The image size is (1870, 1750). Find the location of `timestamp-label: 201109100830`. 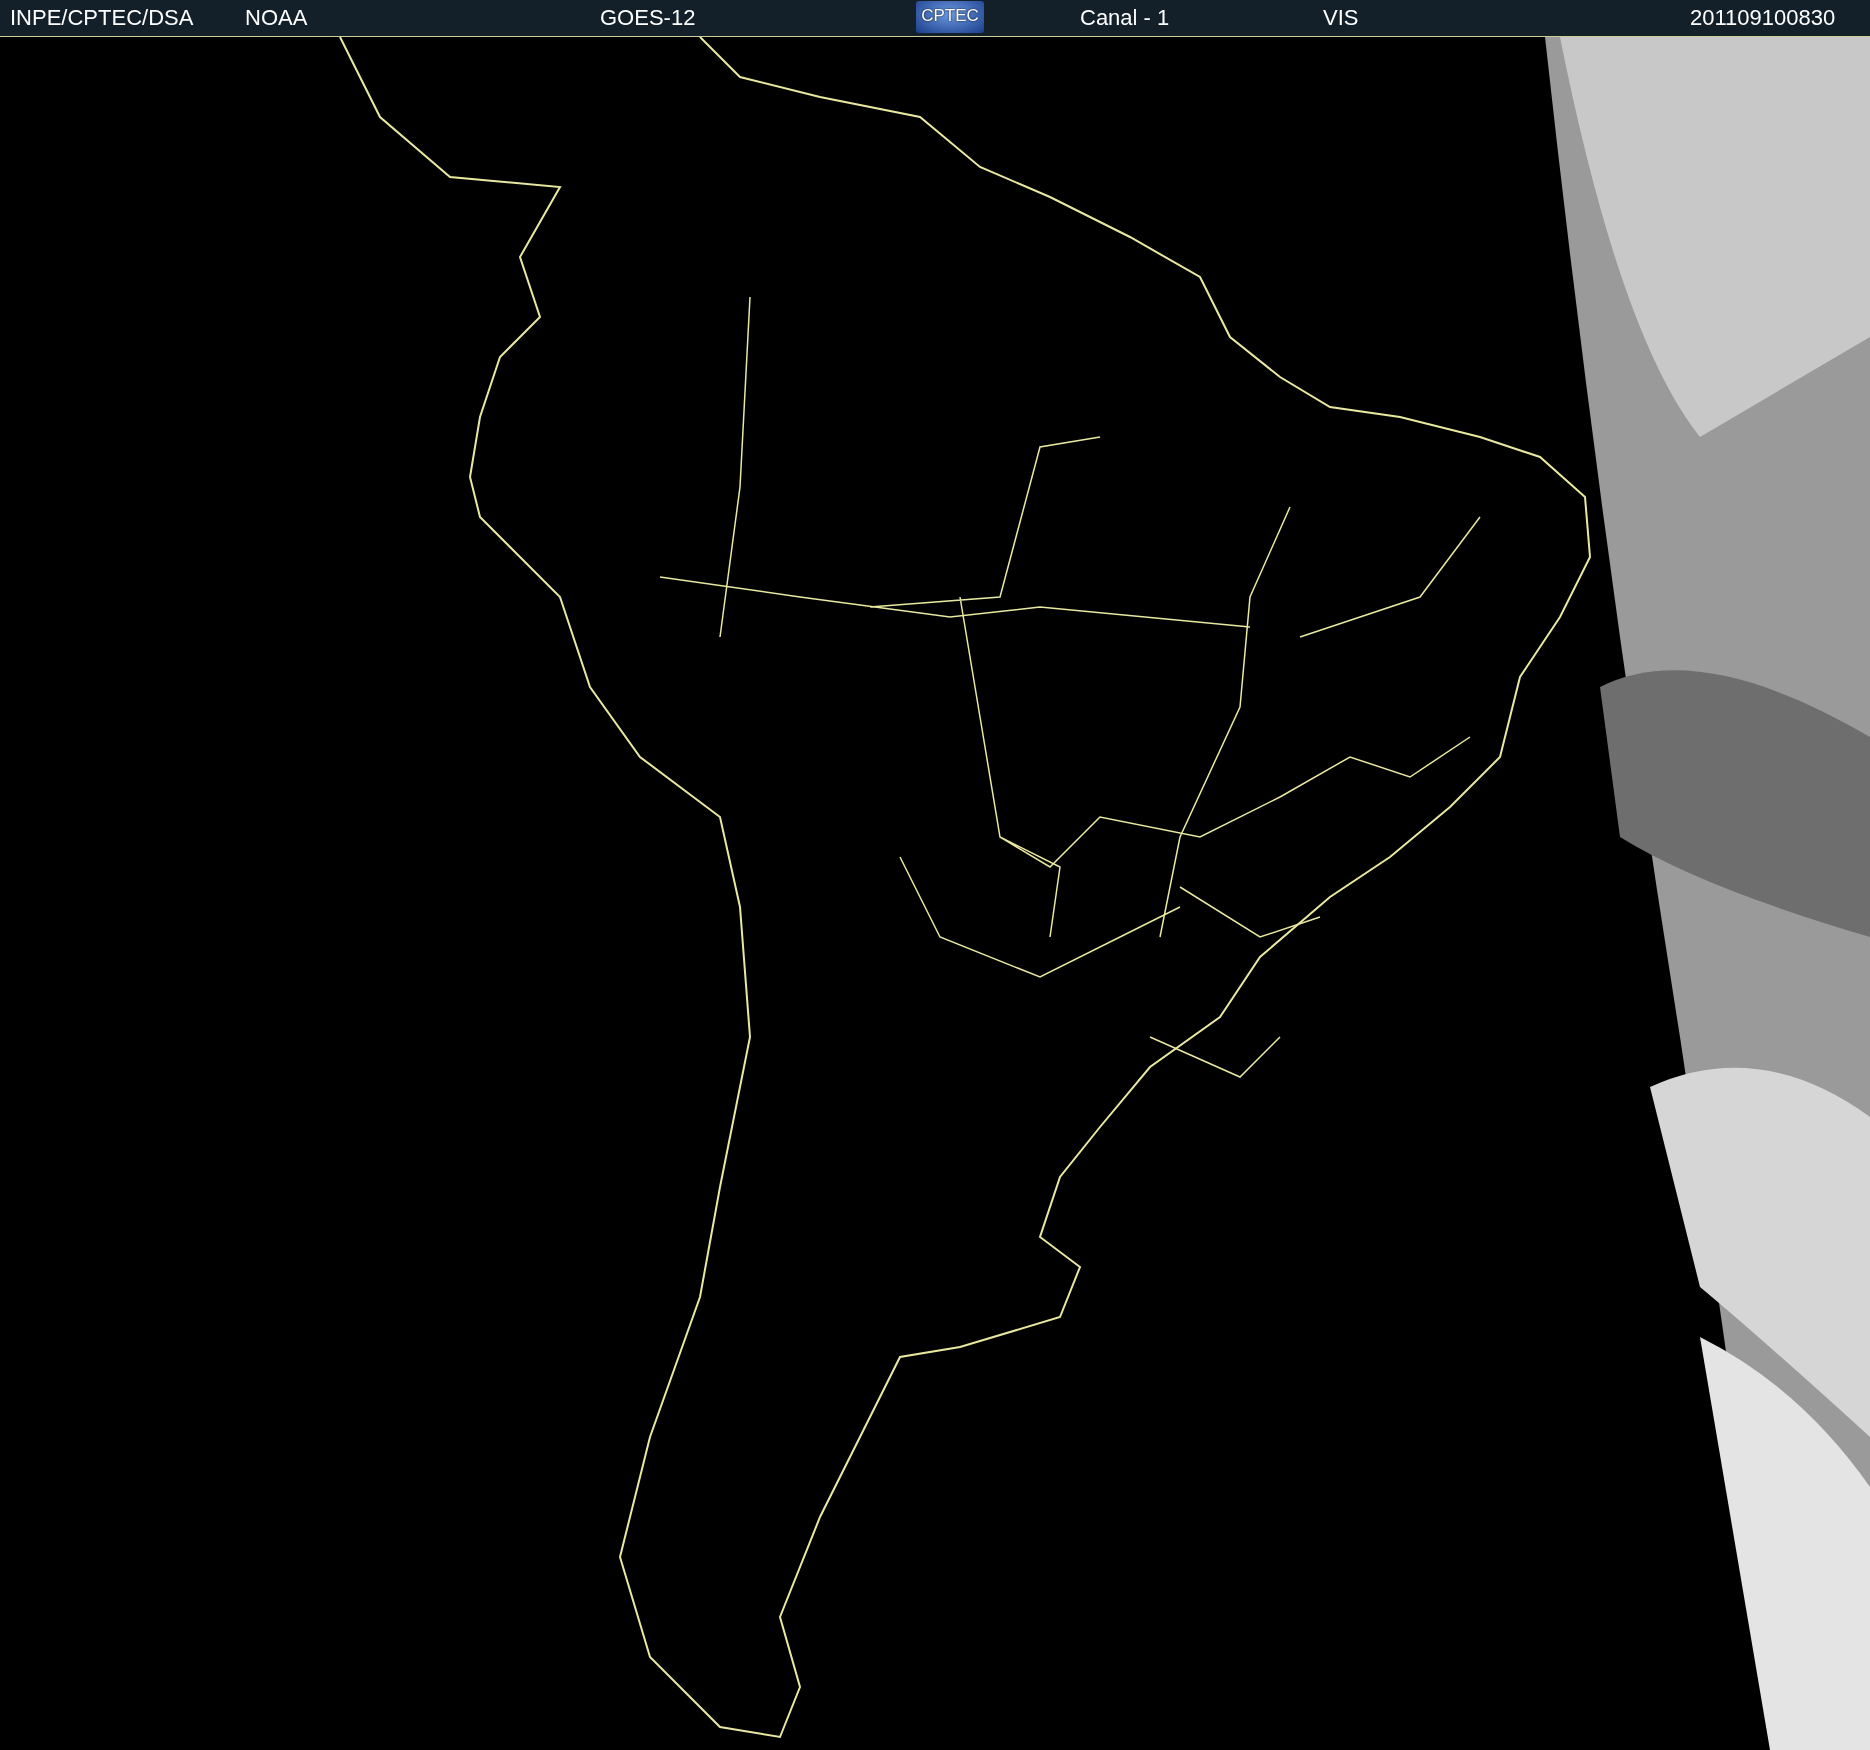

timestamp-label: 201109100830 is located at coordinates (1763, 18).